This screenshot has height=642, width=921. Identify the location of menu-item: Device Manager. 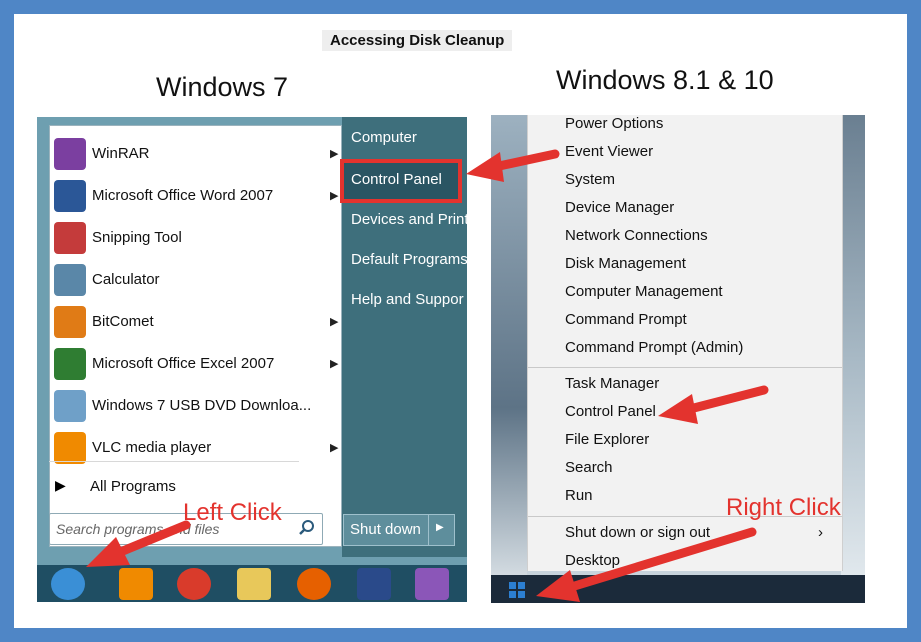
(619, 207).